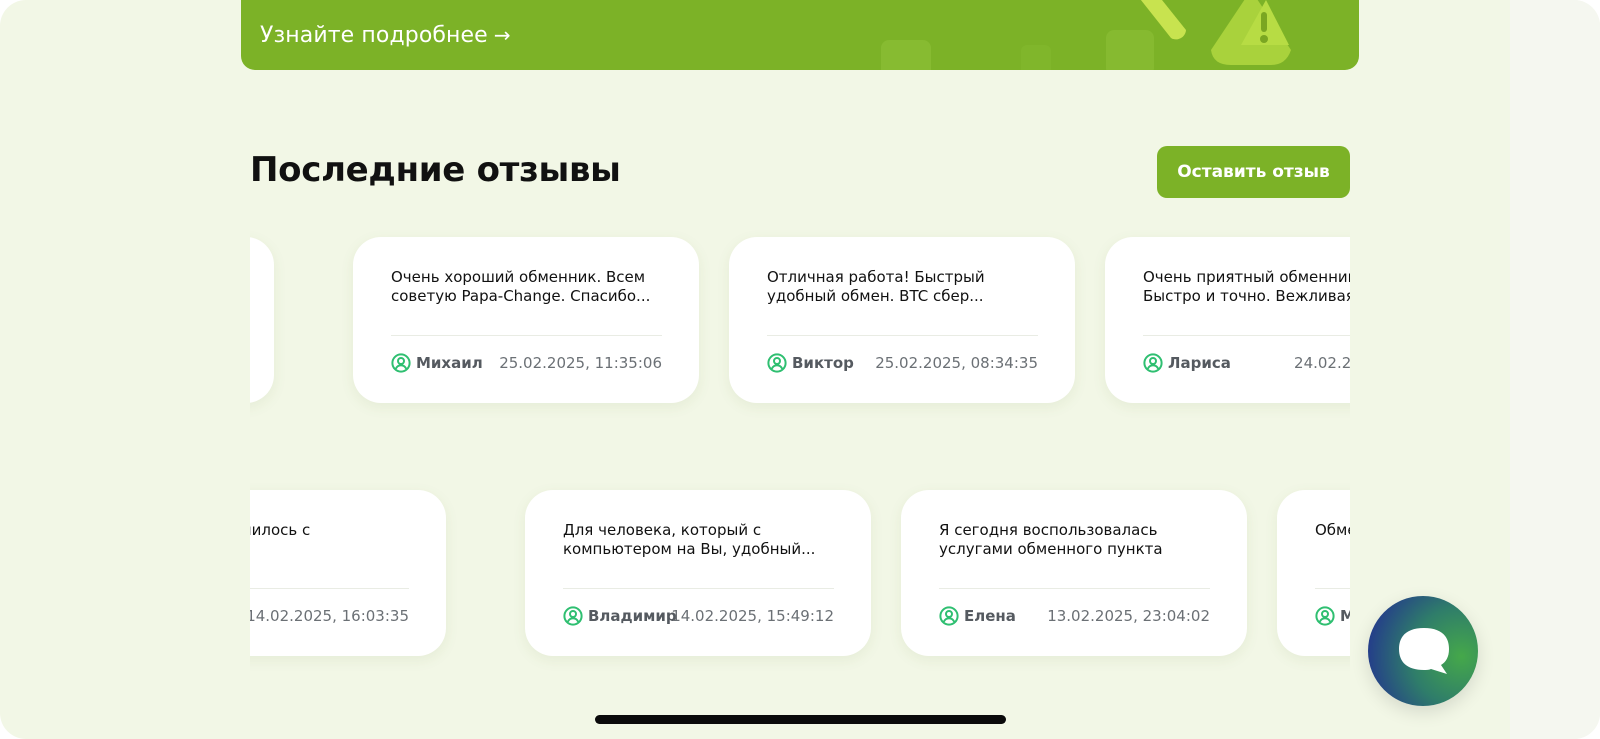 This screenshot has height=739, width=1600. Describe the element at coordinates (580, 363) in the screenshot. I see `review-date: 25.02.2025, 11:35:06` at that location.